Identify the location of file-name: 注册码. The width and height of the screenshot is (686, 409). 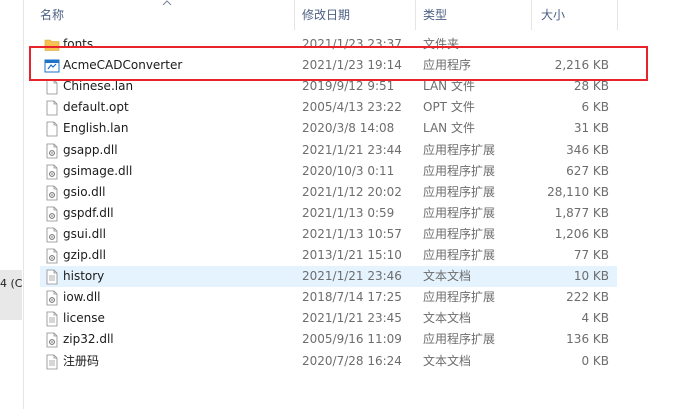
(81, 361).